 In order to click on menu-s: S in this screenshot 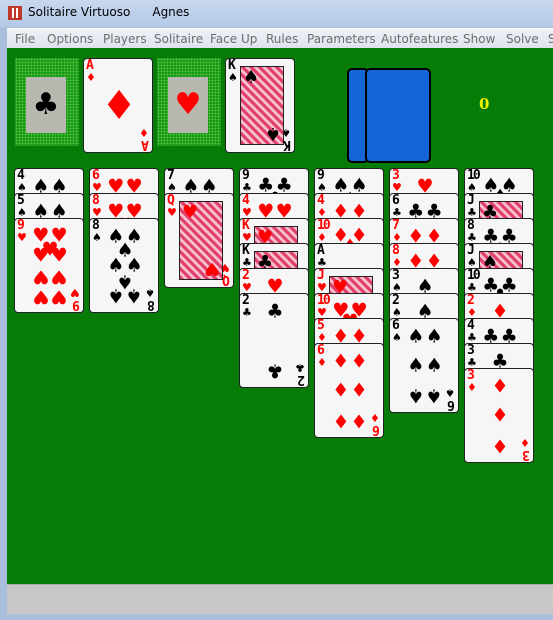, I will do `click(550, 39)`.